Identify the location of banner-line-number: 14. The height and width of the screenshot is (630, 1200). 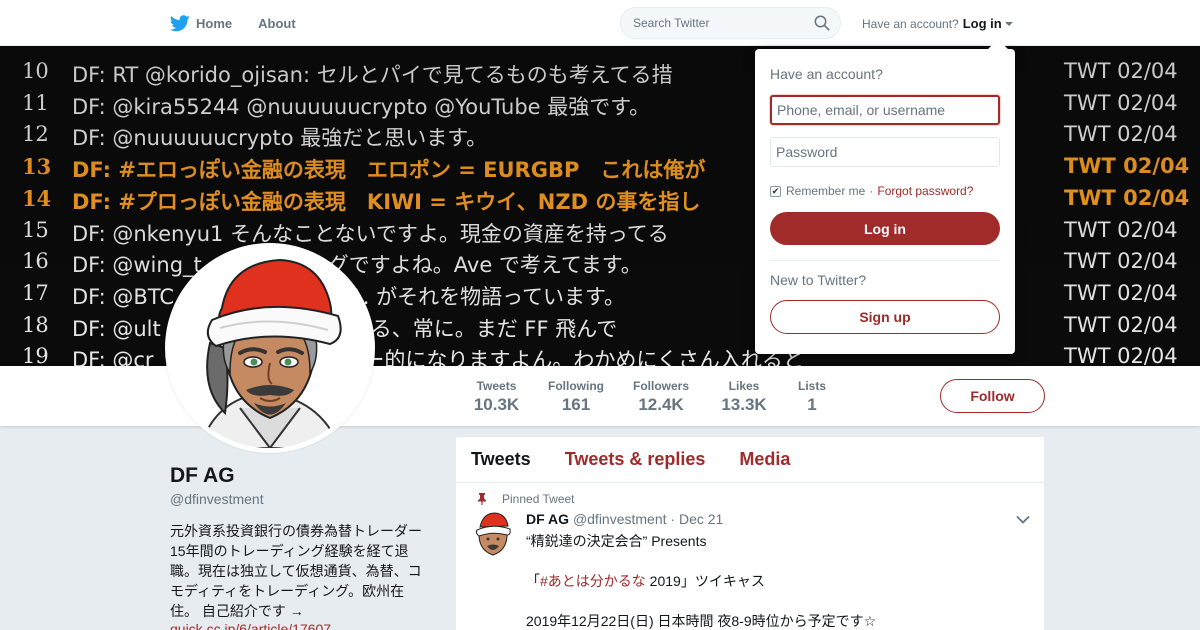
(37, 198).